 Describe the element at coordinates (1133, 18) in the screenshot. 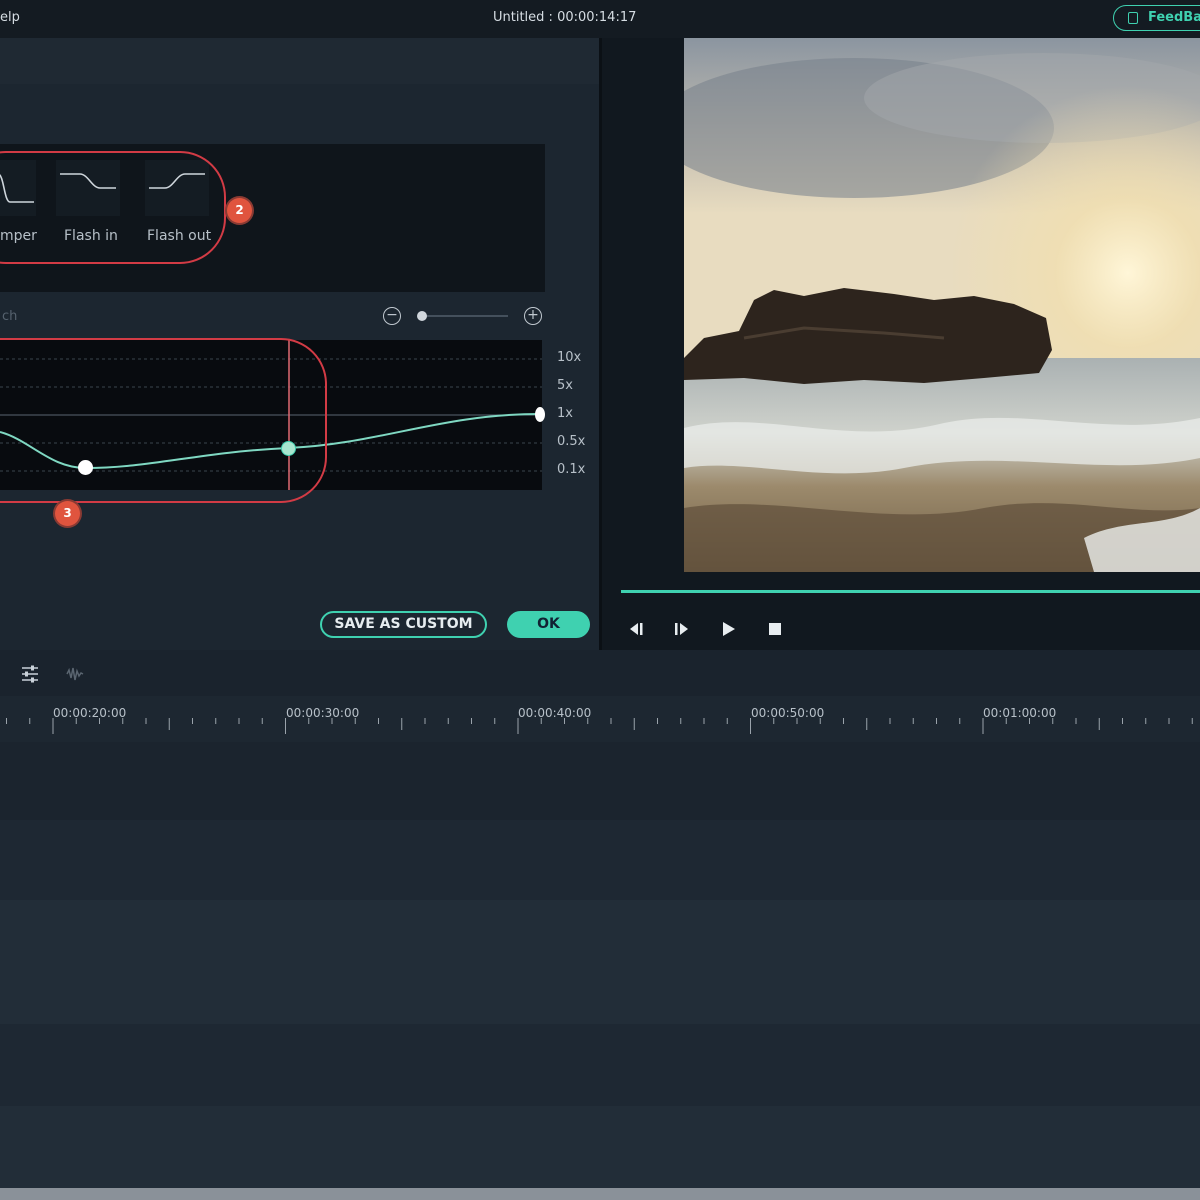

I see `feedback-icon` at that location.